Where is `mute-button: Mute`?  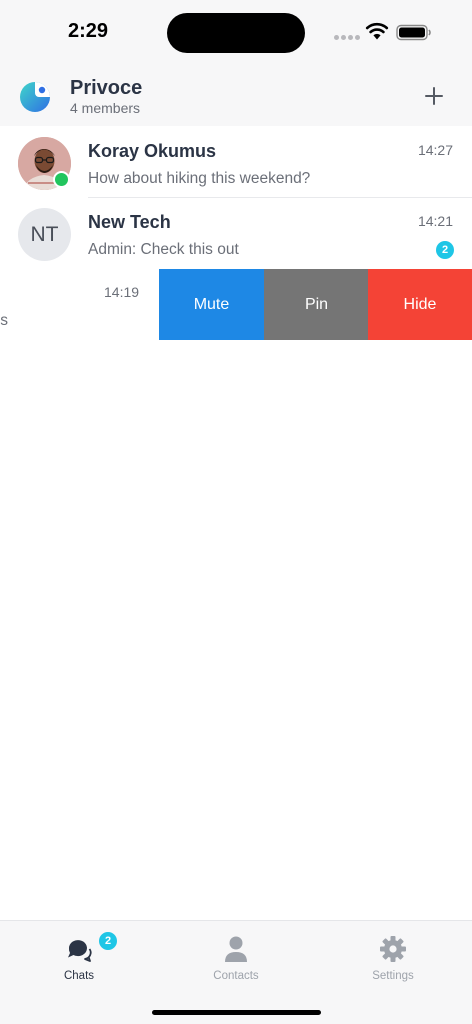 mute-button: Mute is located at coordinates (211, 304).